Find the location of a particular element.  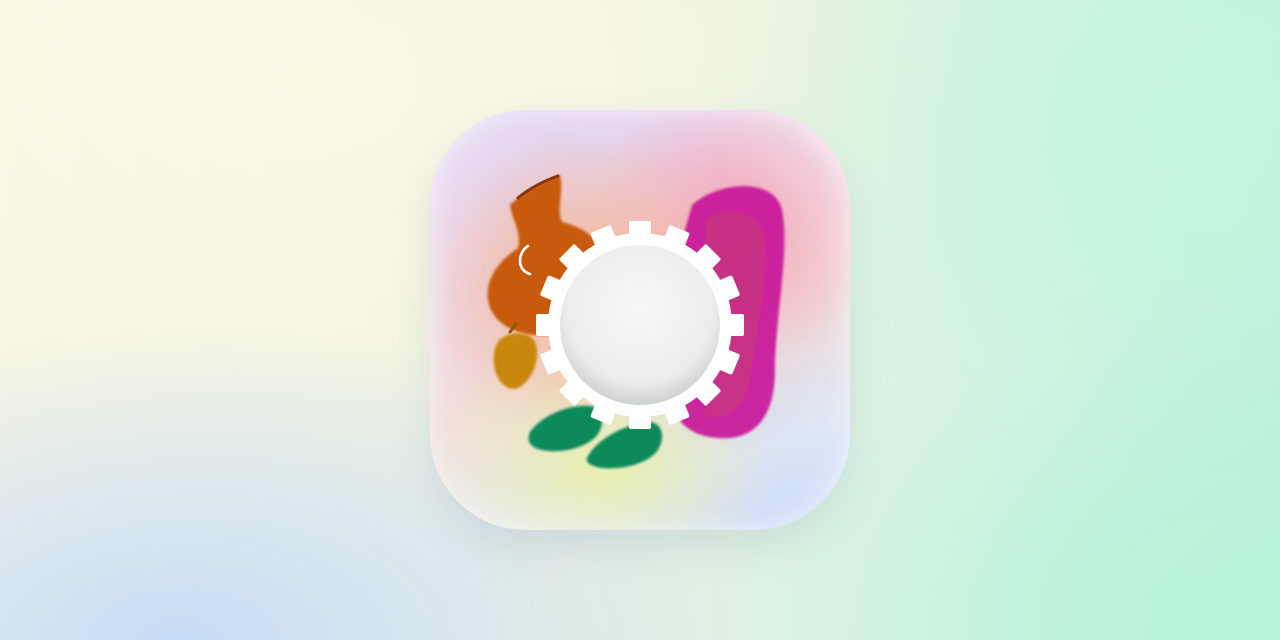

app-icon-artwork is located at coordinates (636, 321).